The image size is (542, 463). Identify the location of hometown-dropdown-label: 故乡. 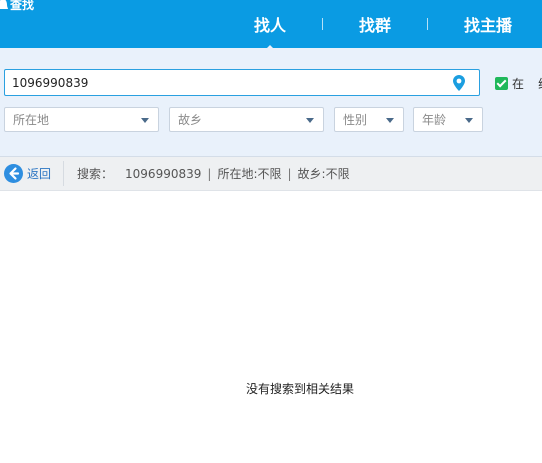
(190, 120).